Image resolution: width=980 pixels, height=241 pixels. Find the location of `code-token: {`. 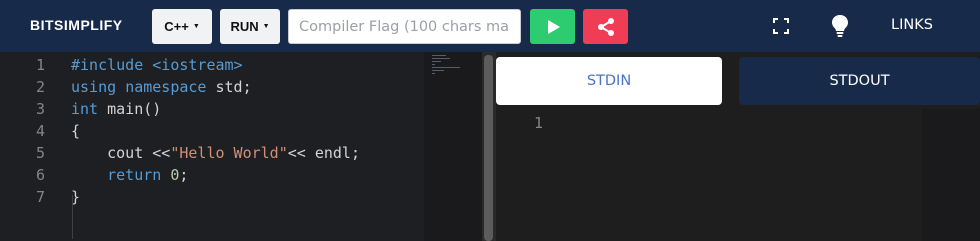

code-token: { is located at coordinates (76, 131).